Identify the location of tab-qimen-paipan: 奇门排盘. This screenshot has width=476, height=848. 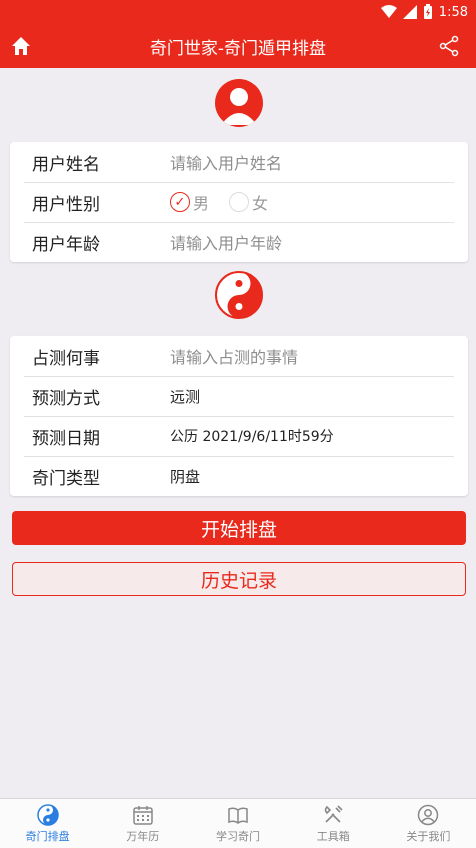
(47, 823).